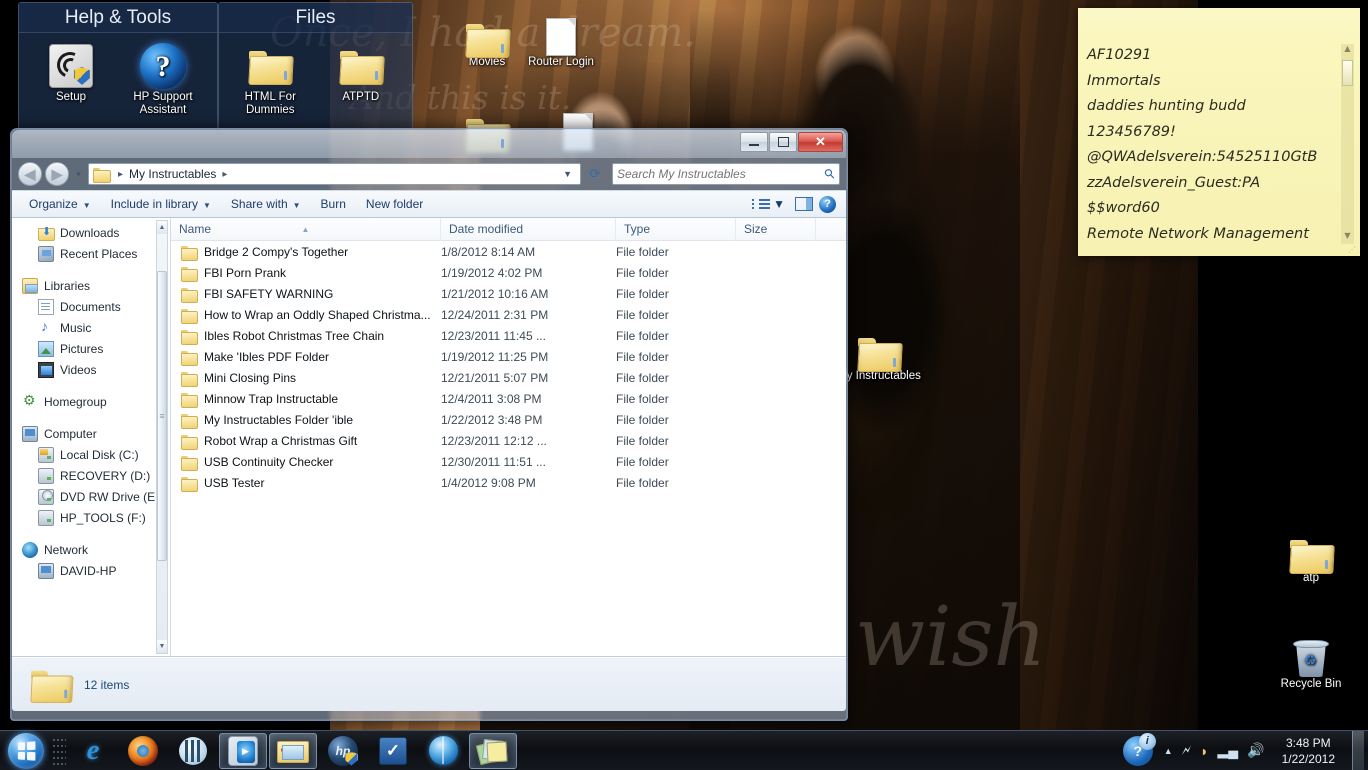 The width and height of the screenshot is (1368, 770). I want to click on file-name-cell: Ibles Robot Christmas Tree Chain, so click(306, 337).